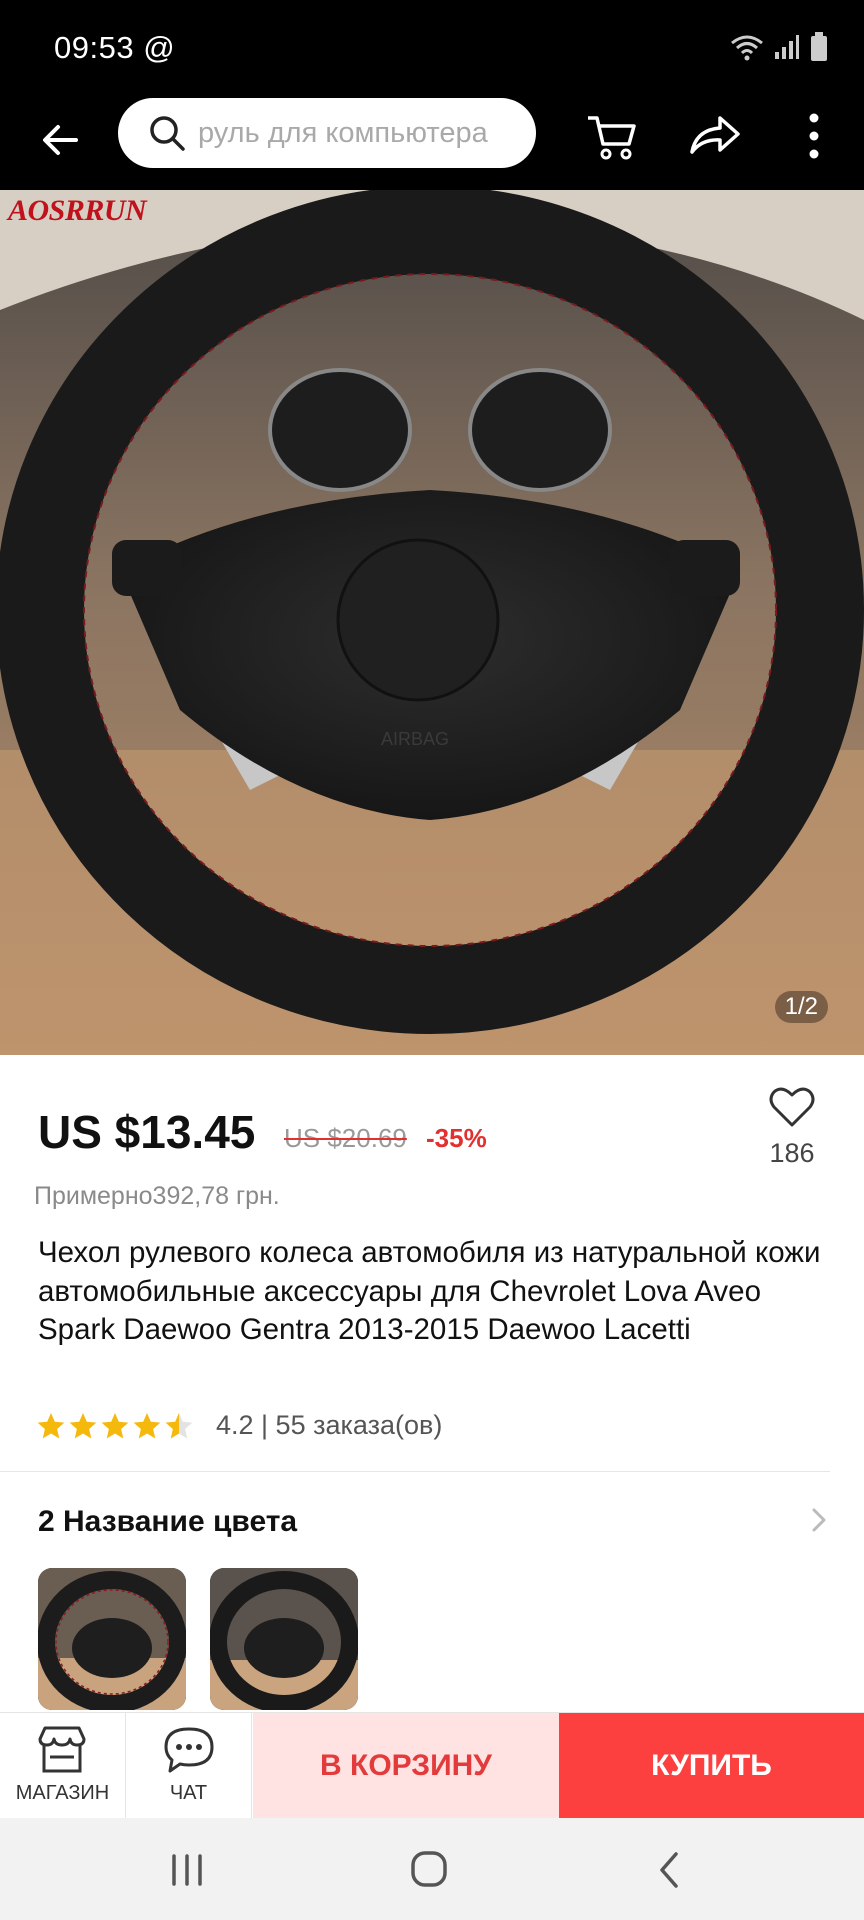 This screenshot has width=864, height=1920. Describe the element at coordinates (179, 1425) in the screenshot. I see `half-star-icon` at that location.